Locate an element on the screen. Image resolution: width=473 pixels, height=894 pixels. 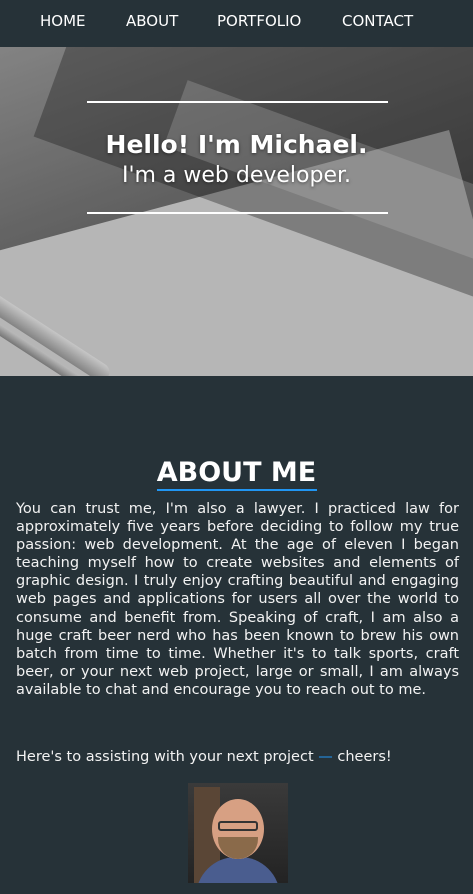
profile-photo is located at coordinates (238, 833).